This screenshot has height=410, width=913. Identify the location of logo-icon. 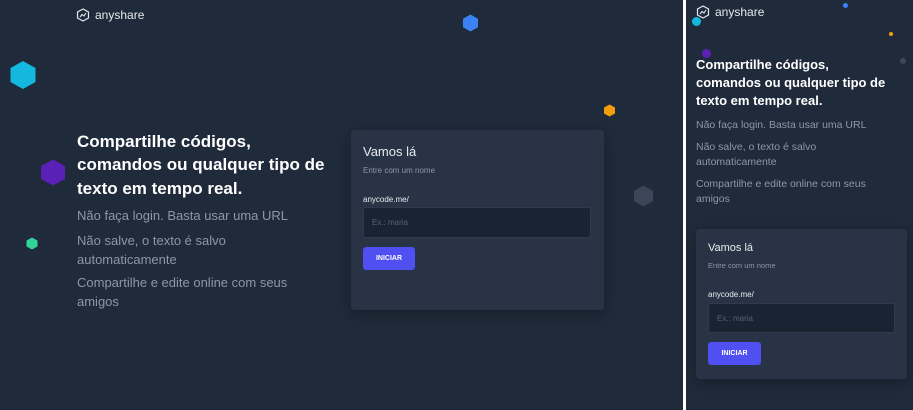
(83, 15).